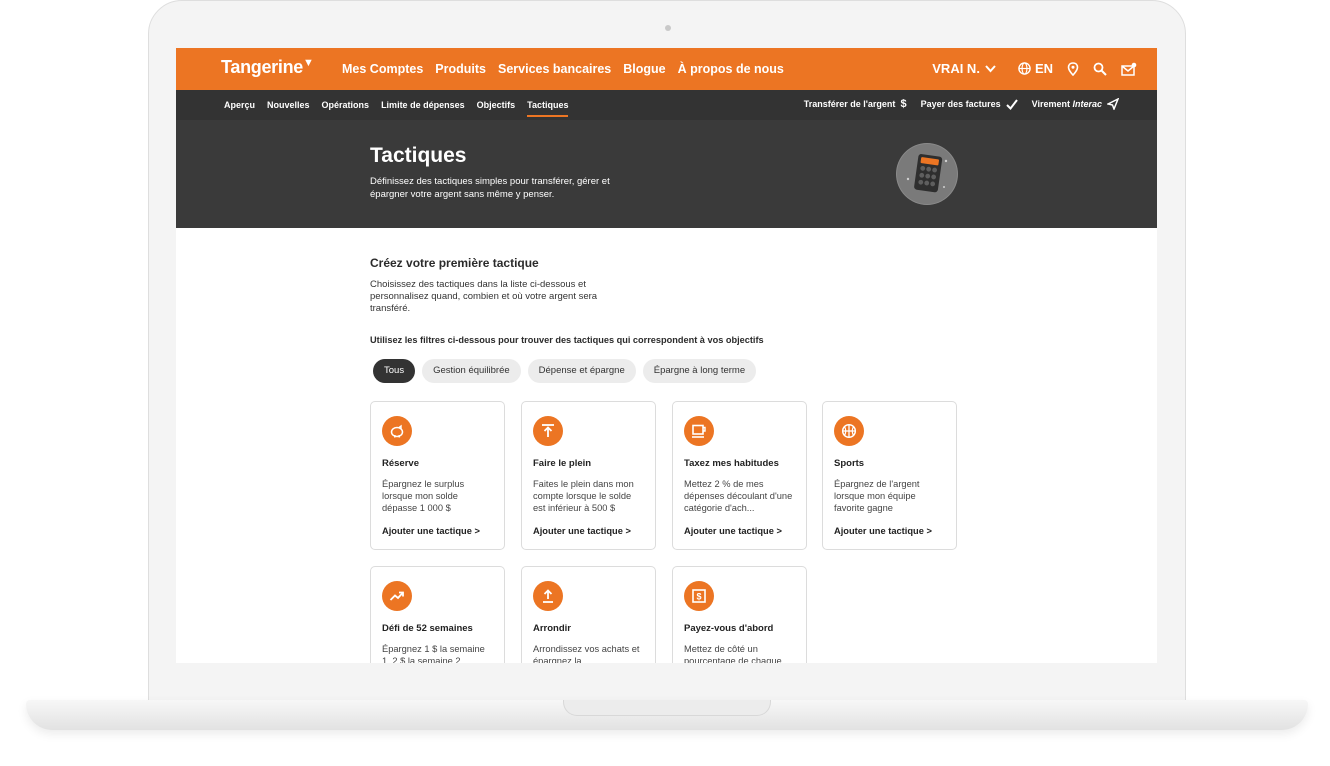 The width and height of the screenshot is (1330, 766). I want to click on checkmark-icon, so click(1011, 104).